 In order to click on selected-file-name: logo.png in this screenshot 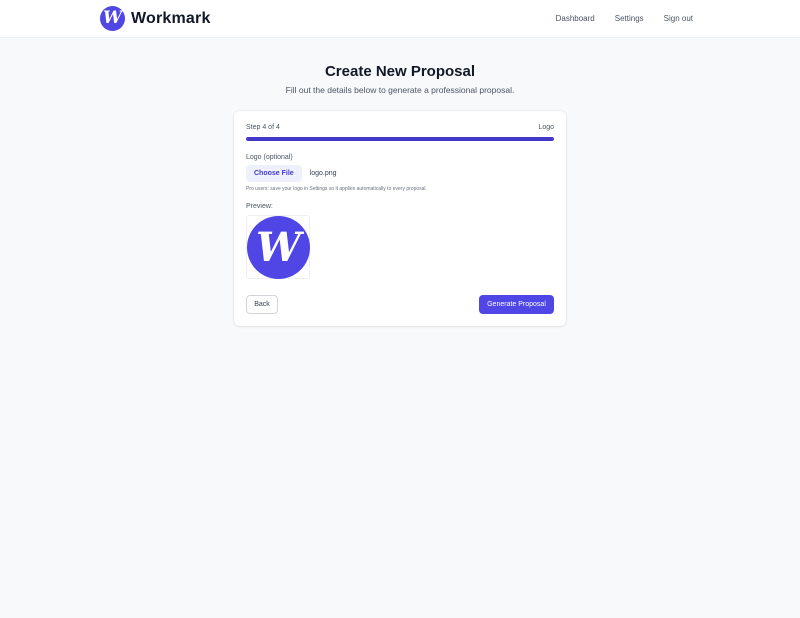, I will do `click(323, 173)`.